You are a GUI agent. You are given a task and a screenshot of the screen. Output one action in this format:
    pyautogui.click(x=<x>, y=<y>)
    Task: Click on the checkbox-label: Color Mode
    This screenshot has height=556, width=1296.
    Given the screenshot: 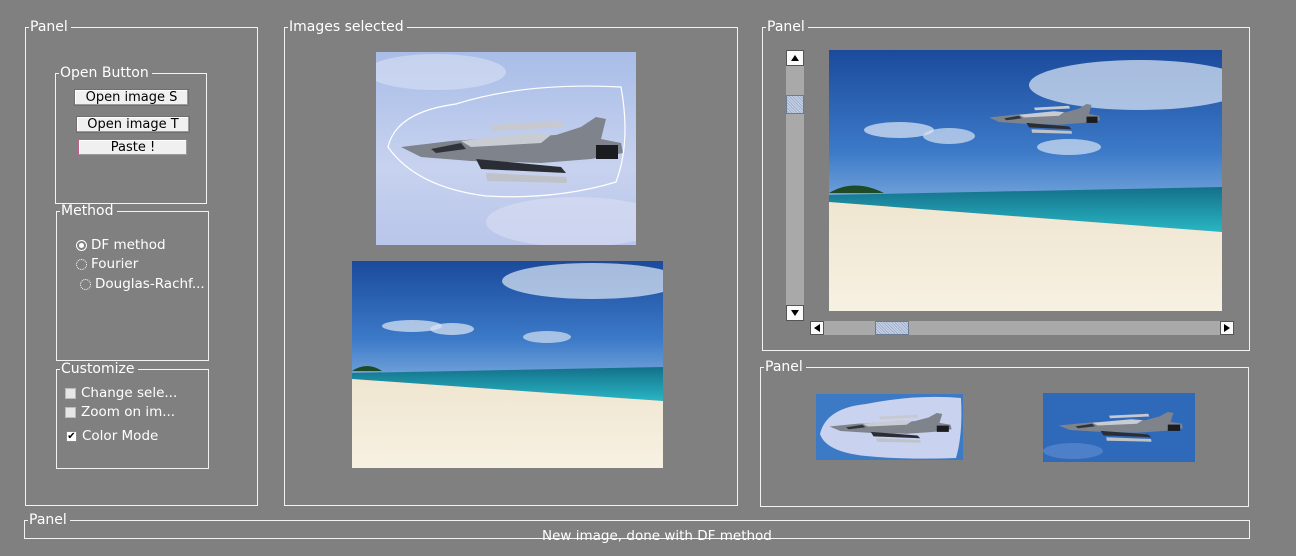 What is the action you would take?
    pyautogui.click(x=120, y=436)
    